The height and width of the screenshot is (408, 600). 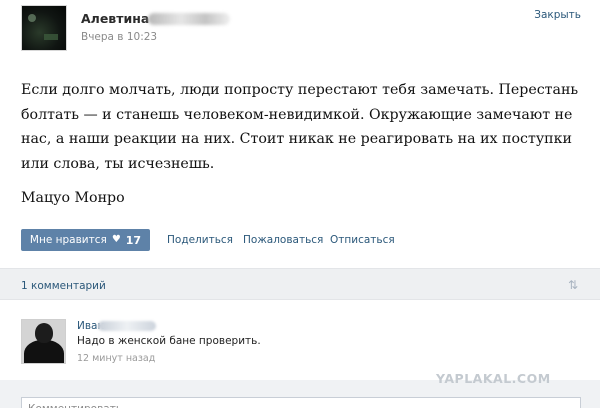 What do you see at coordinates (63, 286) in the screenshot?
I see `comments-count-link: 1 комментарий` at bounding box center [63, 286].